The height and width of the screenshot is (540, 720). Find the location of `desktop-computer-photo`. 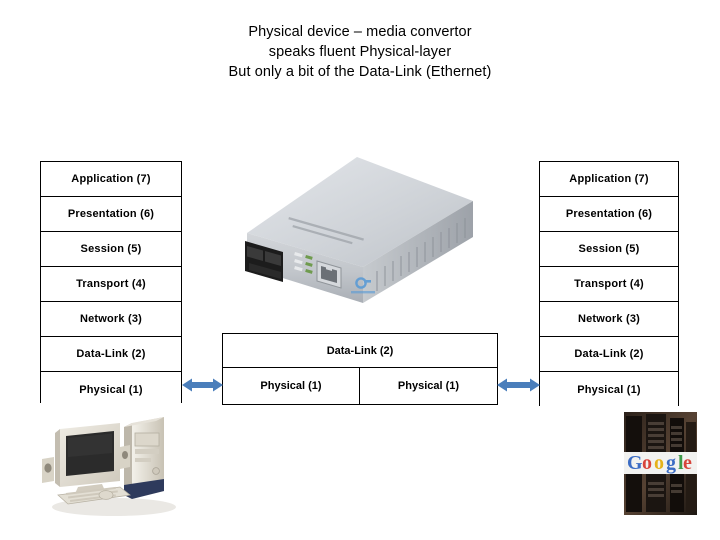

desktop-computer-photo is located at coordinates (113, 469).